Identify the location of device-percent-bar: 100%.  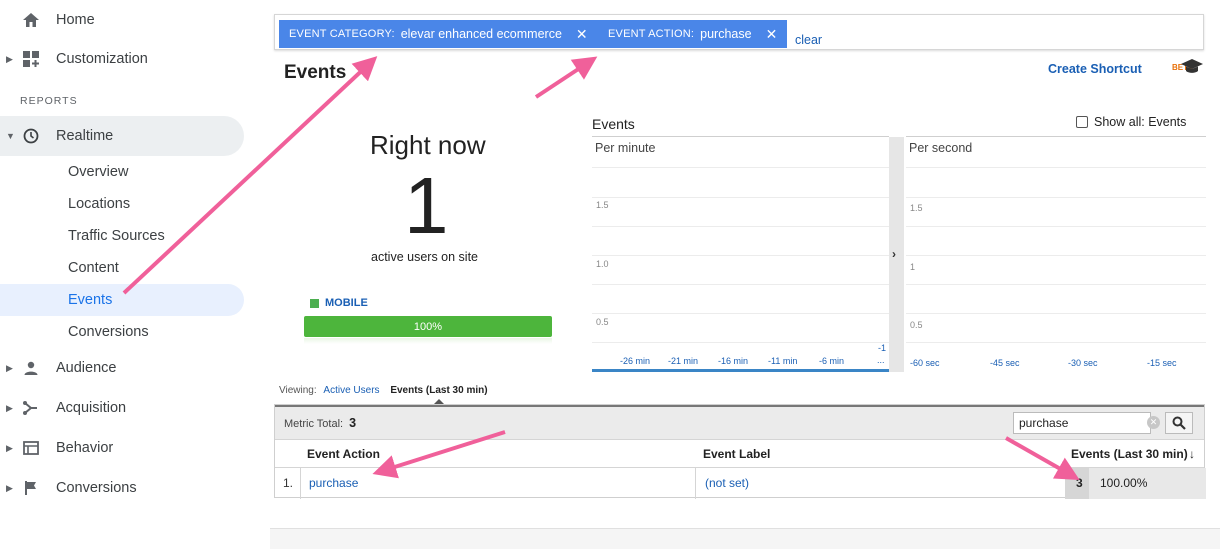
(428, 326).